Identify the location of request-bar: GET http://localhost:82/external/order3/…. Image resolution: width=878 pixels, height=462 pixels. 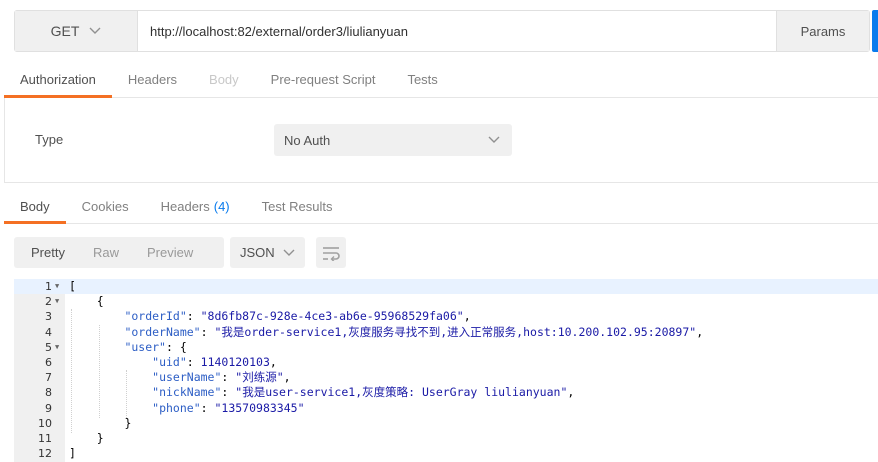
(442, 31).